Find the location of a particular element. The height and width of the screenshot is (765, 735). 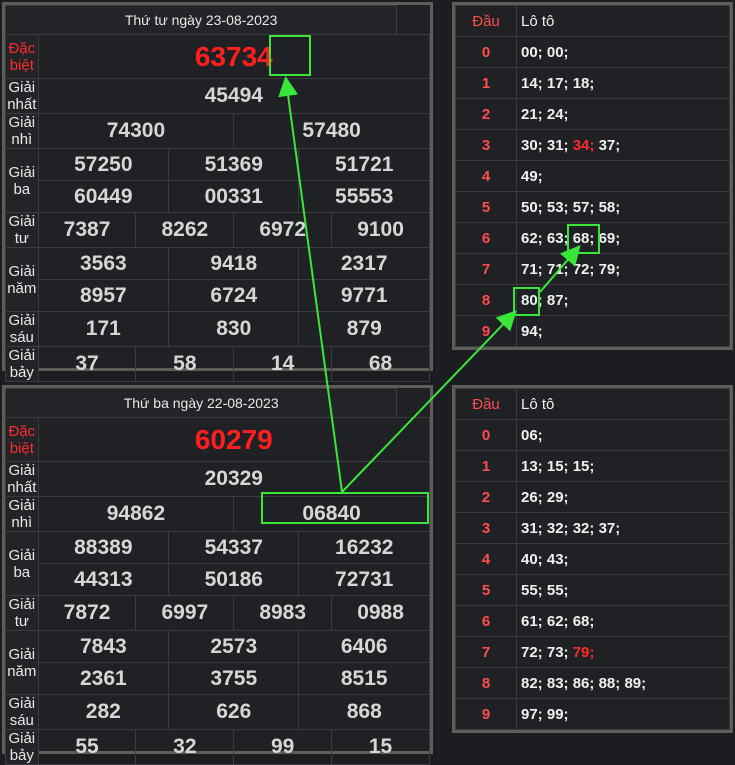

arrow-to-dac-biet is located at coordinates (310, 284).